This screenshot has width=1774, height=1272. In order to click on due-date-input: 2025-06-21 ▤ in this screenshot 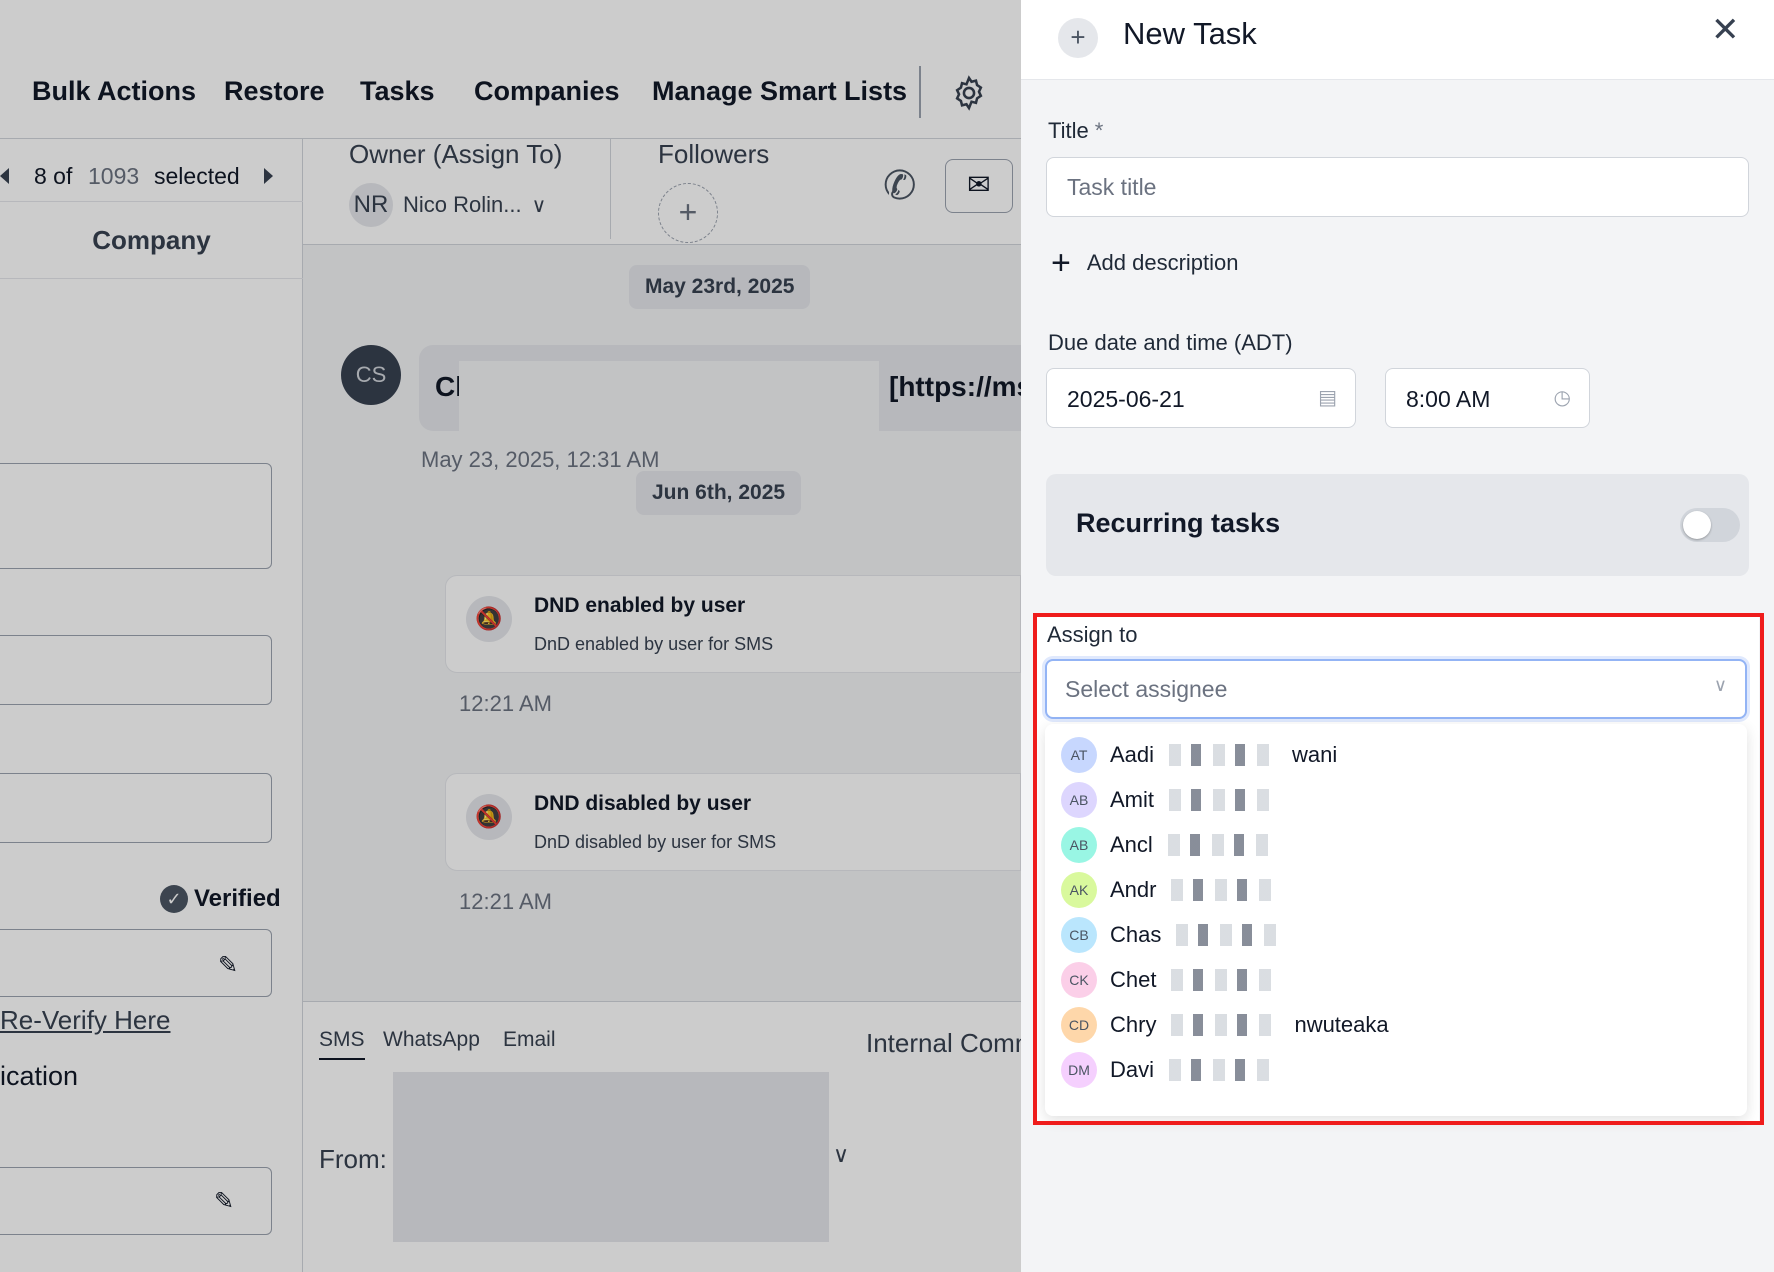, I will do `click(1201, 398)`.